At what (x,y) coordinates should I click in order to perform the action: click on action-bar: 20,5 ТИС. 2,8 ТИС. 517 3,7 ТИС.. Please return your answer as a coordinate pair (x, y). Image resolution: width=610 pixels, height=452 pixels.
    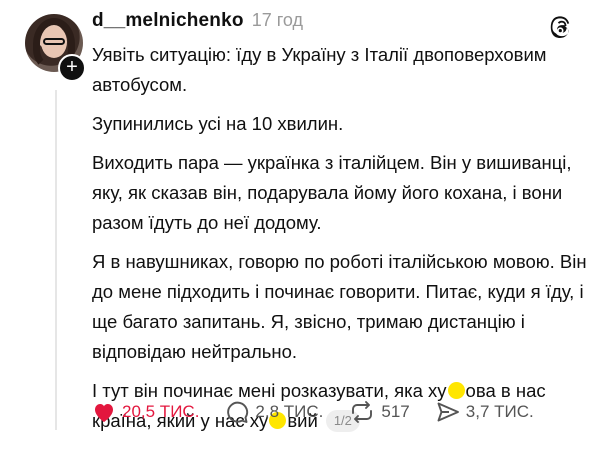
    Looking at the image, I should click on (313, 412).